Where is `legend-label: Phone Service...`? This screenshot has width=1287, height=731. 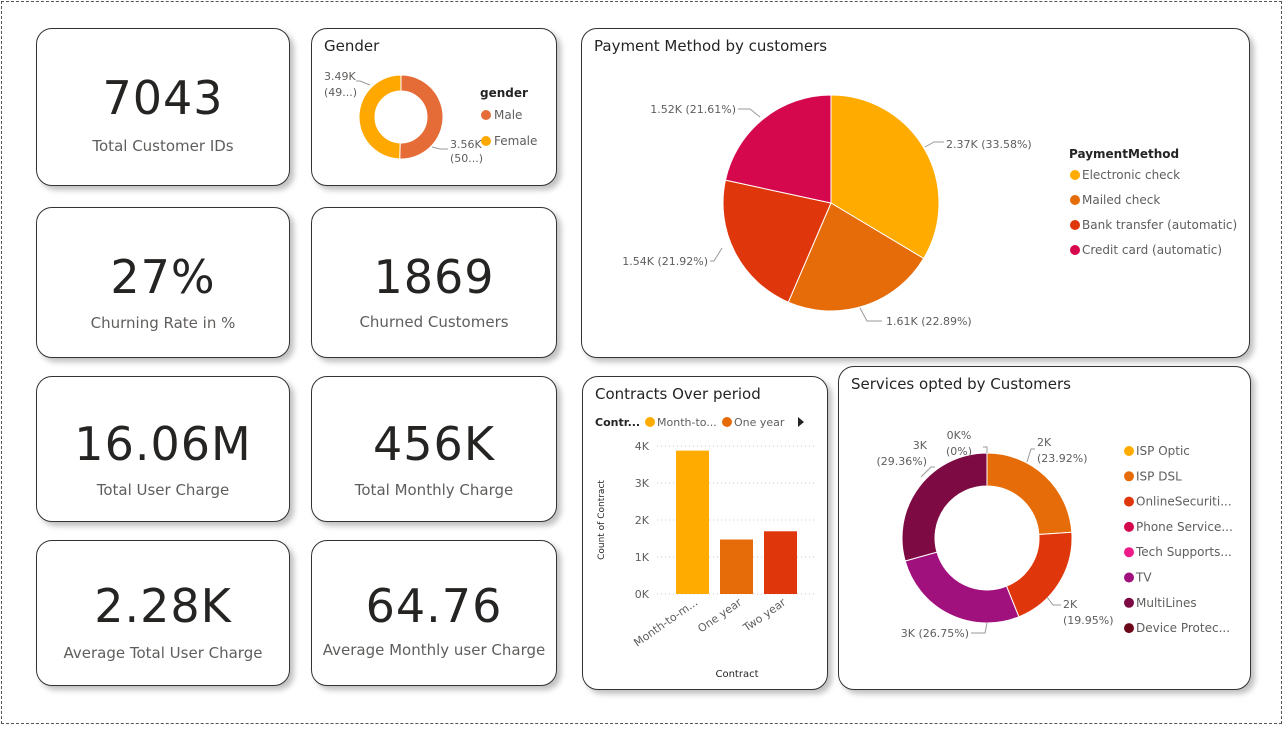 legend-label: Phone Service... is located at coordinates (1184, 527).